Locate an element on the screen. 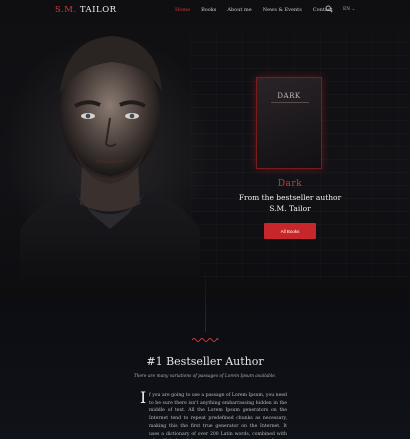 The image size is (410, 439). all-books-button: All Books is located at coordinates (290, 231).